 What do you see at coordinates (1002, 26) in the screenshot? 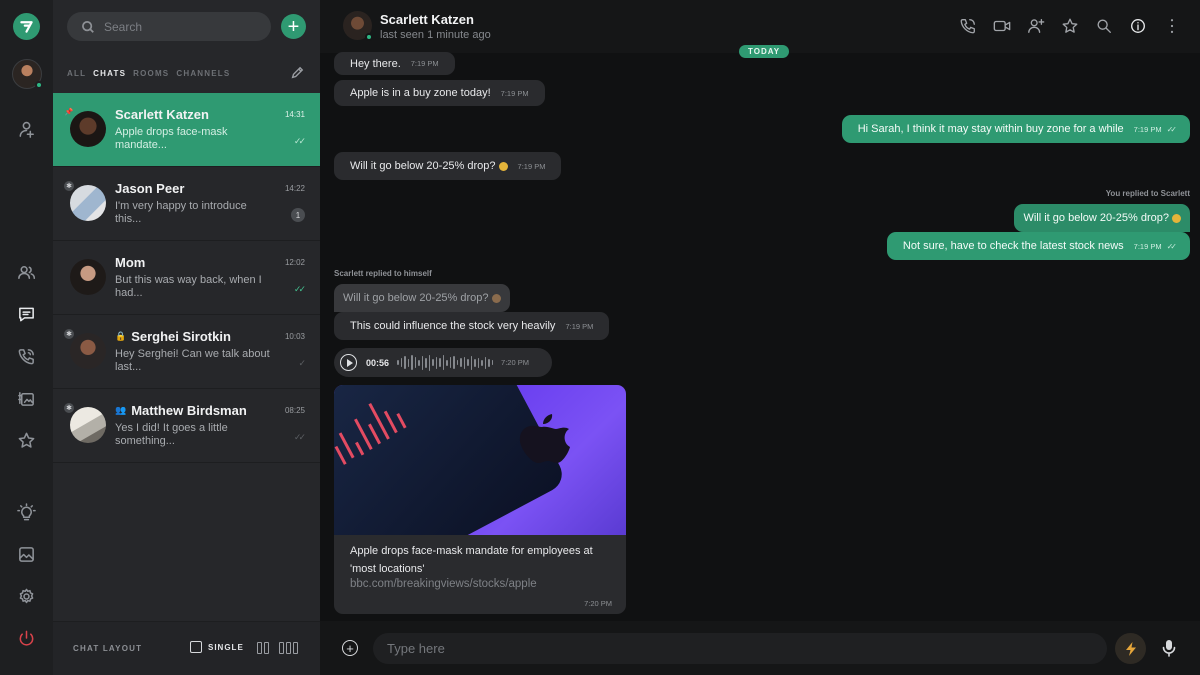
I see `video-call-icon` at bounding box center [1002, 26].